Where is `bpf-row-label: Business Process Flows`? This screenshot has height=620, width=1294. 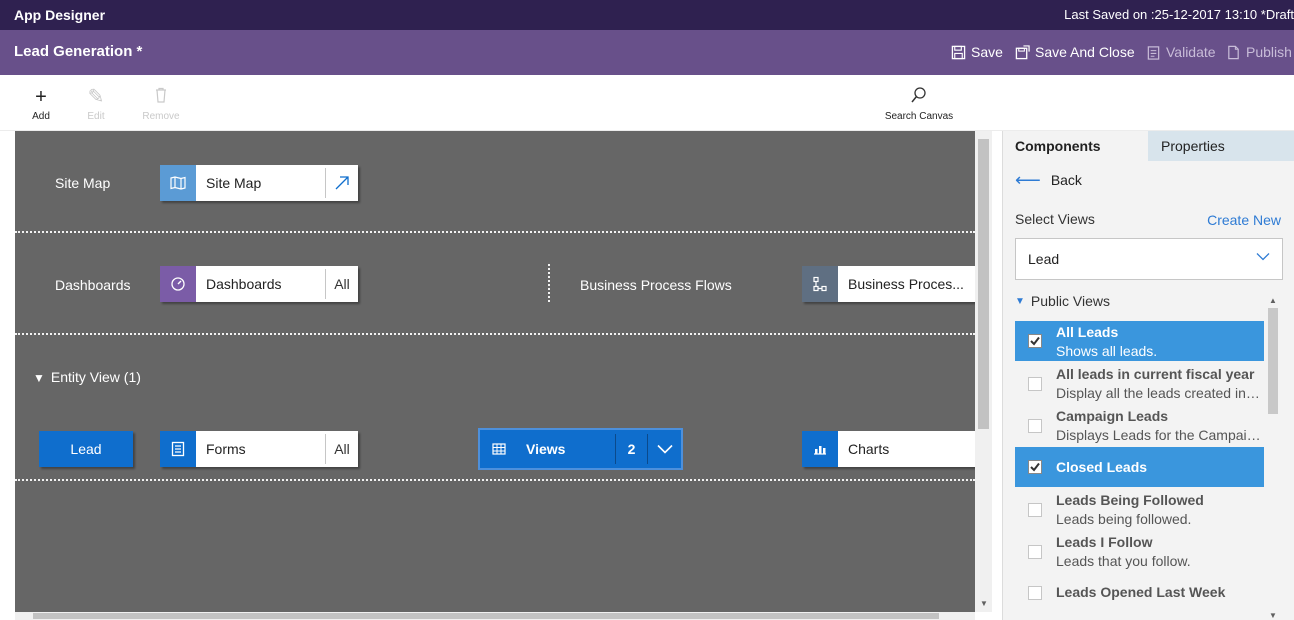 bpf-row-label: Business Process Flows is located at coordinates (656, 285).